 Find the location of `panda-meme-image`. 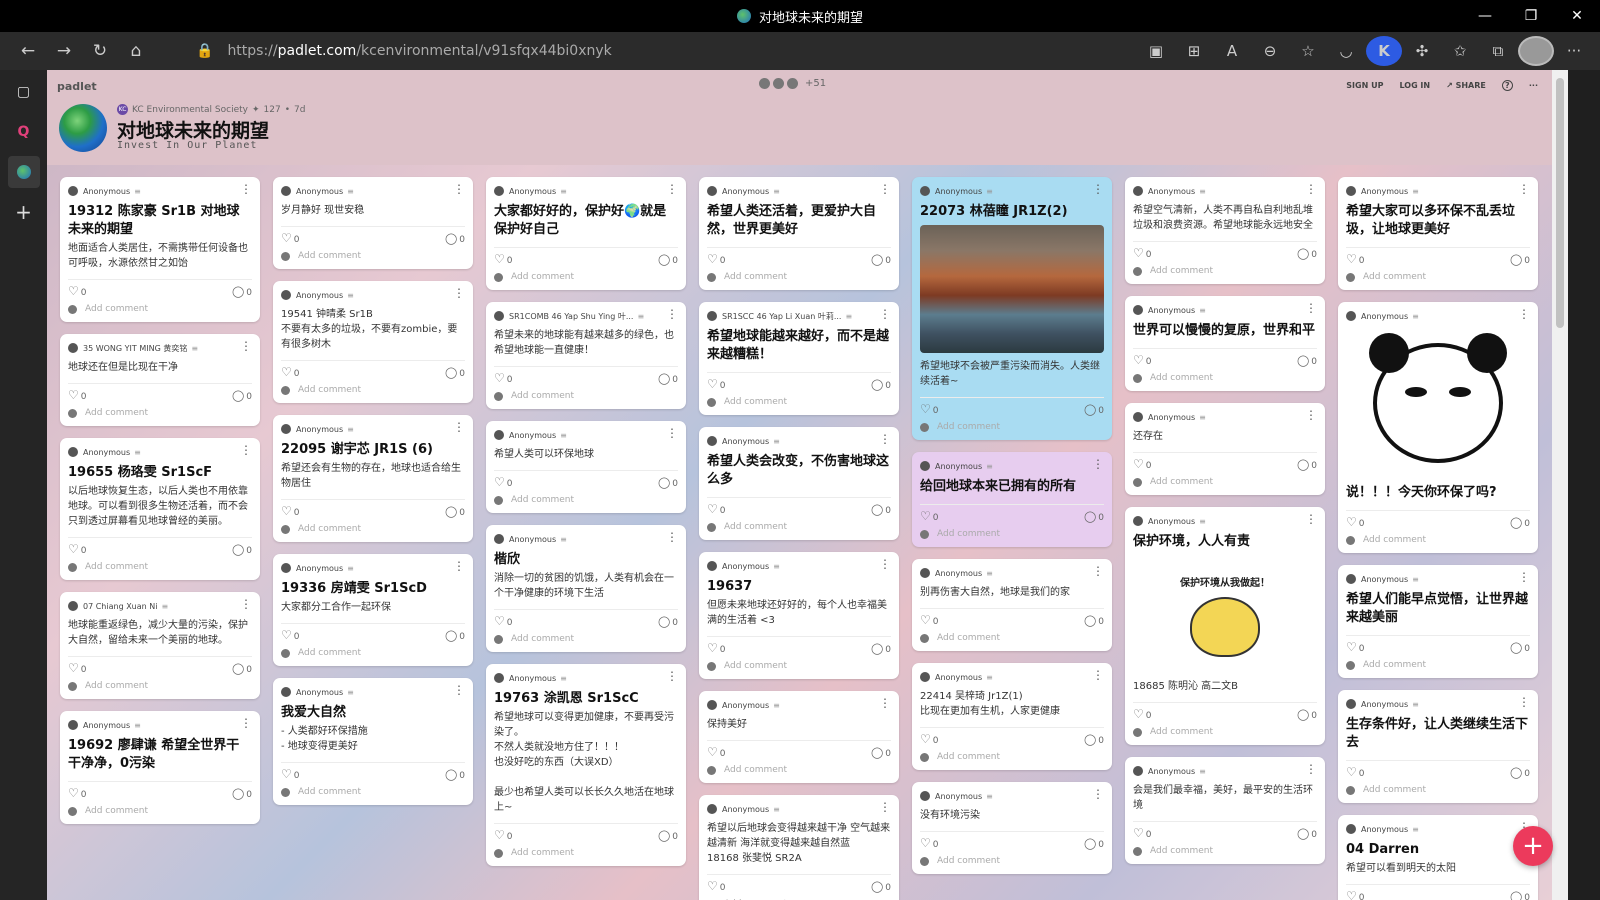

panda-meme-image is located at coordinates (1438, 403).